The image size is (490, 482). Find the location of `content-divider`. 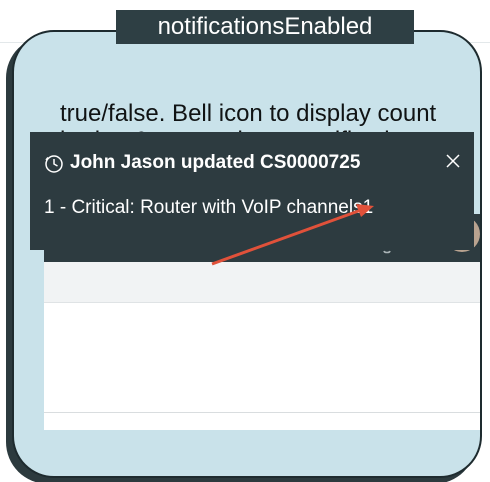

content-divider is located at coordinates (262, 412).